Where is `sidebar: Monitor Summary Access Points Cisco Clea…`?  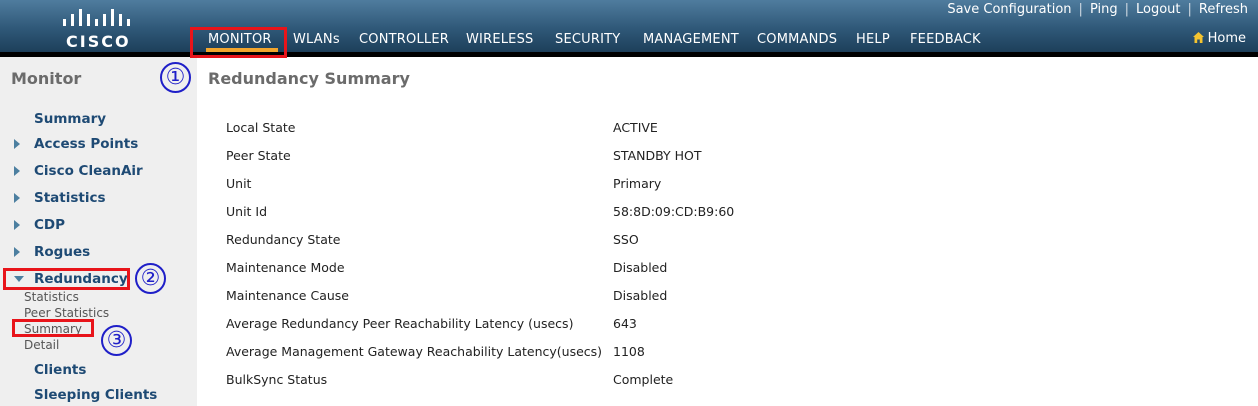 sidebar: Monitor Summary Access Points Cisco Clea… is located at coordinates (98, 231).